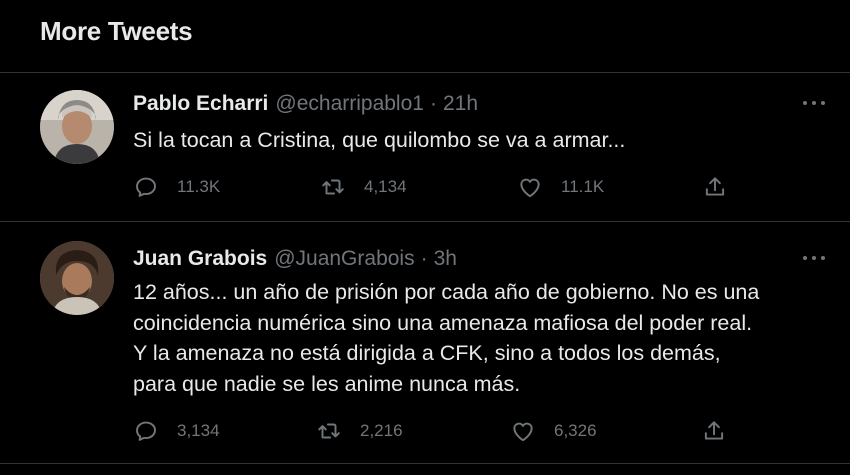 This screenshot has height=475, width=850. What do you see at coordinates (176, 431) in the screenshot?
I see `reply-button: 3,134` at bounding box center [176, 431].